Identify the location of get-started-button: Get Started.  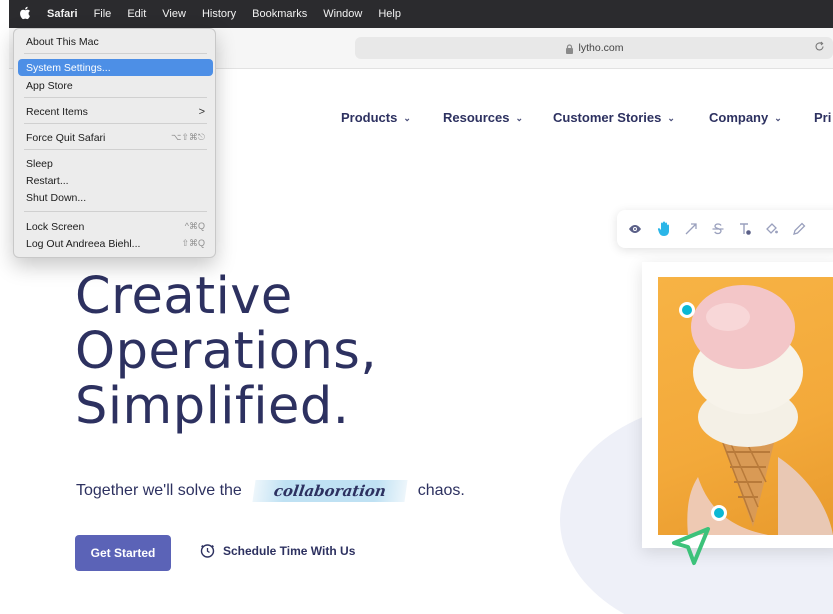
(123, 553).